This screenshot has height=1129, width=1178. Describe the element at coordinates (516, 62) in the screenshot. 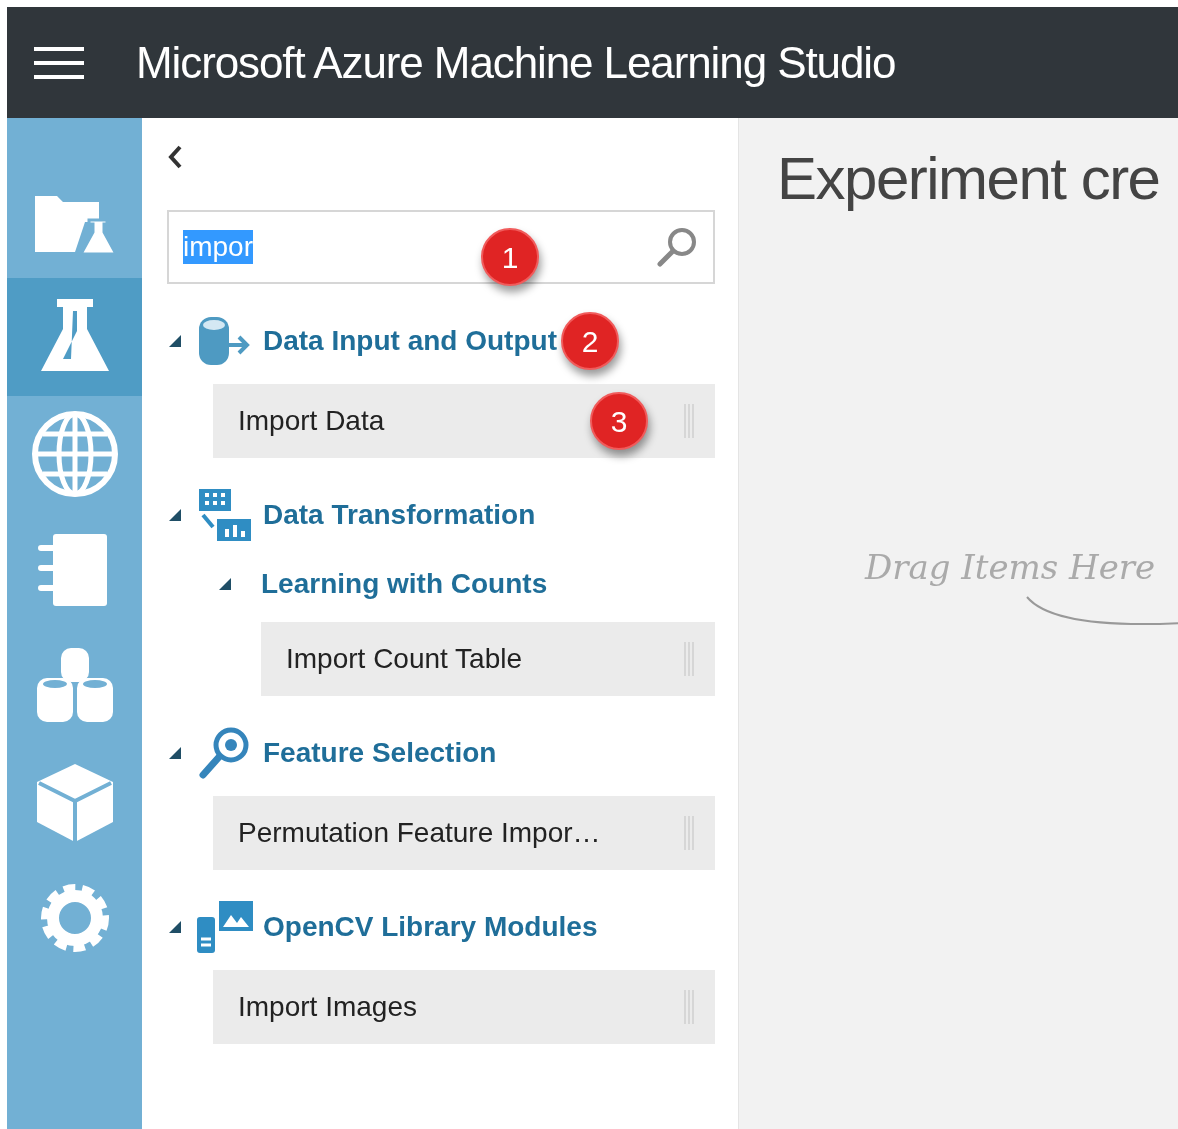

I see `app-title: Microsoft Azure Machine Learning Studio` at that location.